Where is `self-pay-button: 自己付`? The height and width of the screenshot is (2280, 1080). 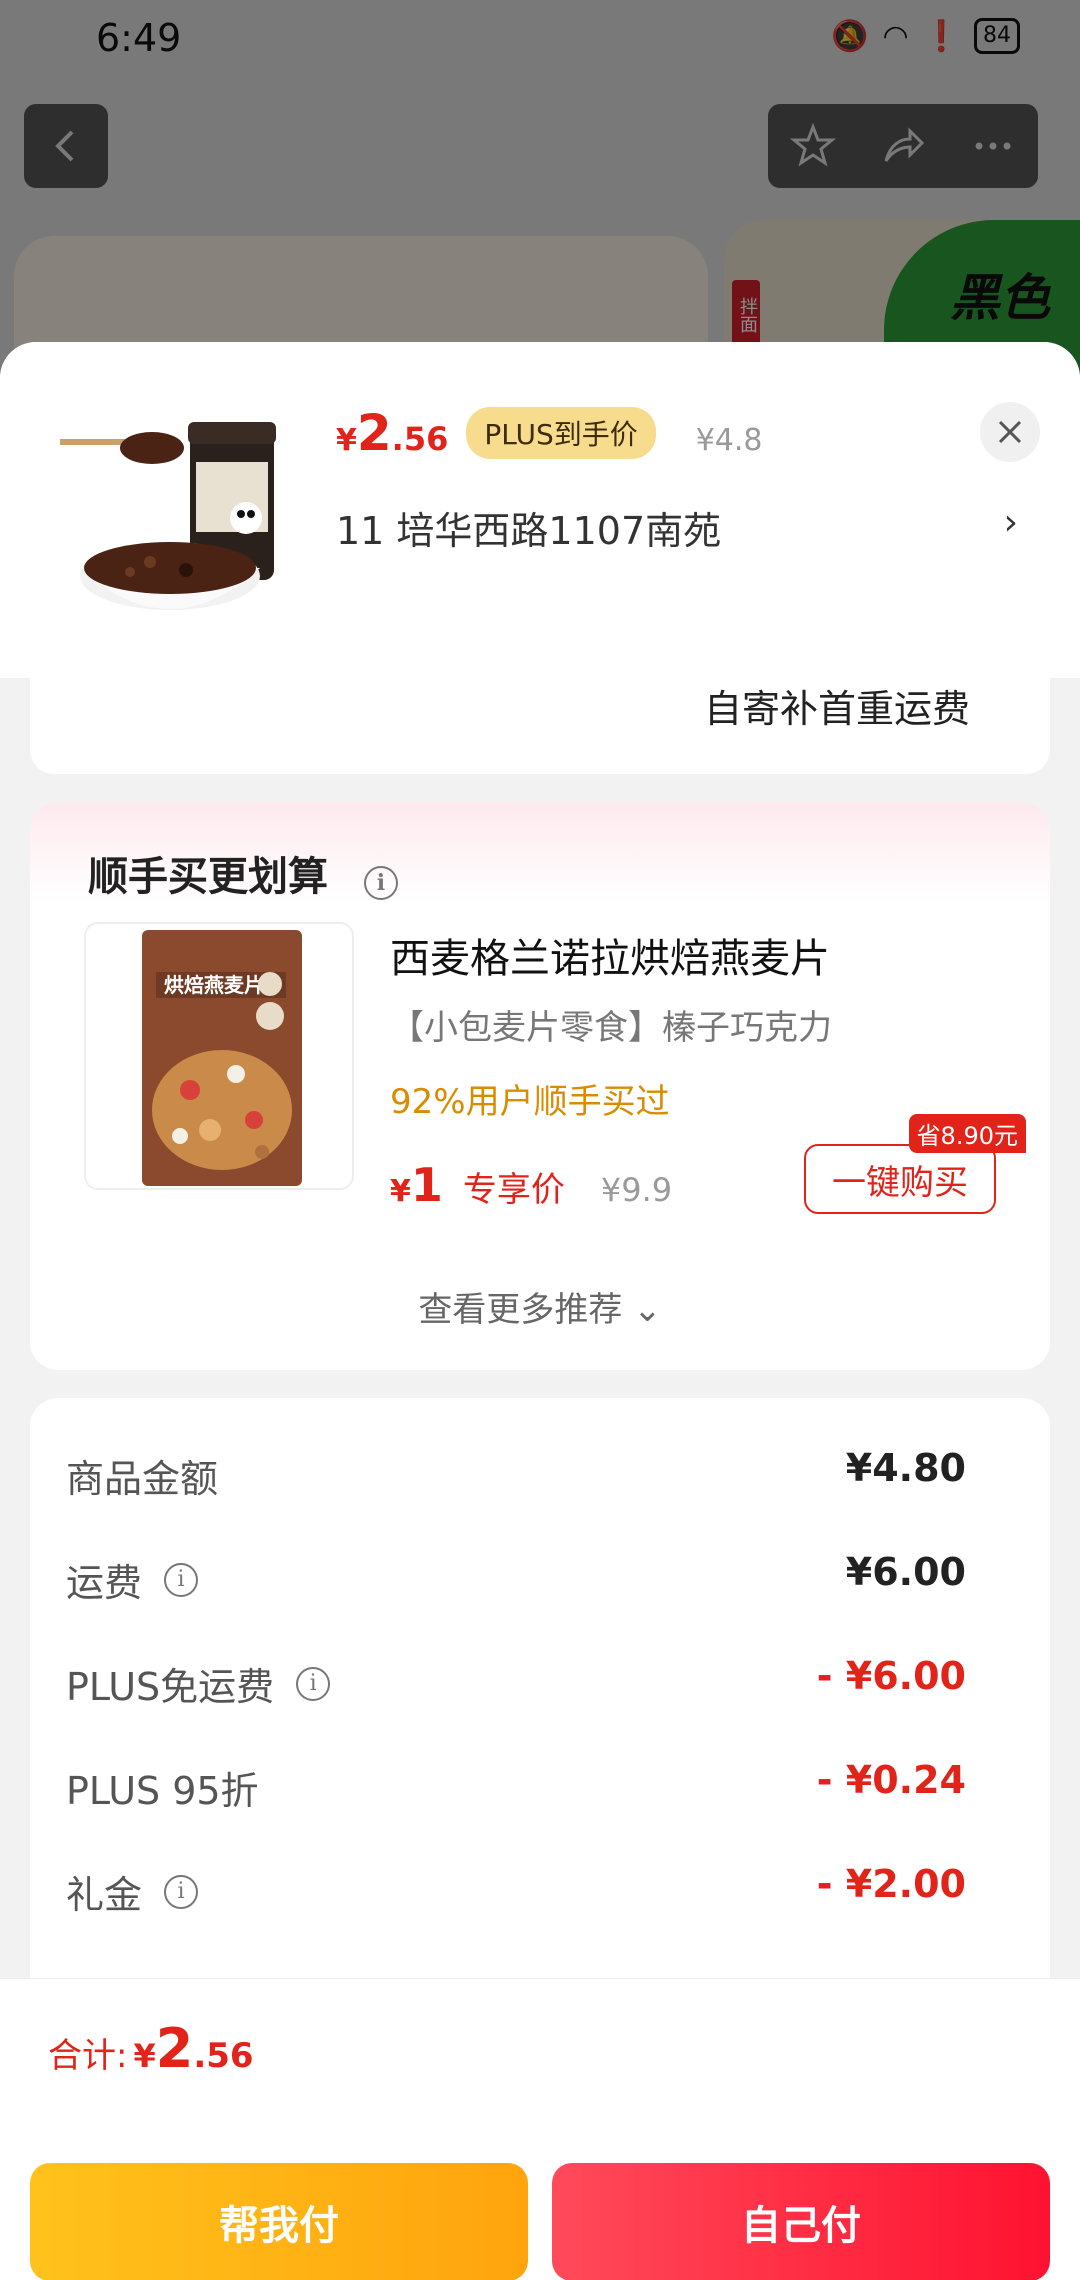 self-pay-button: 自己付 is located at coordinates (801, 2221).